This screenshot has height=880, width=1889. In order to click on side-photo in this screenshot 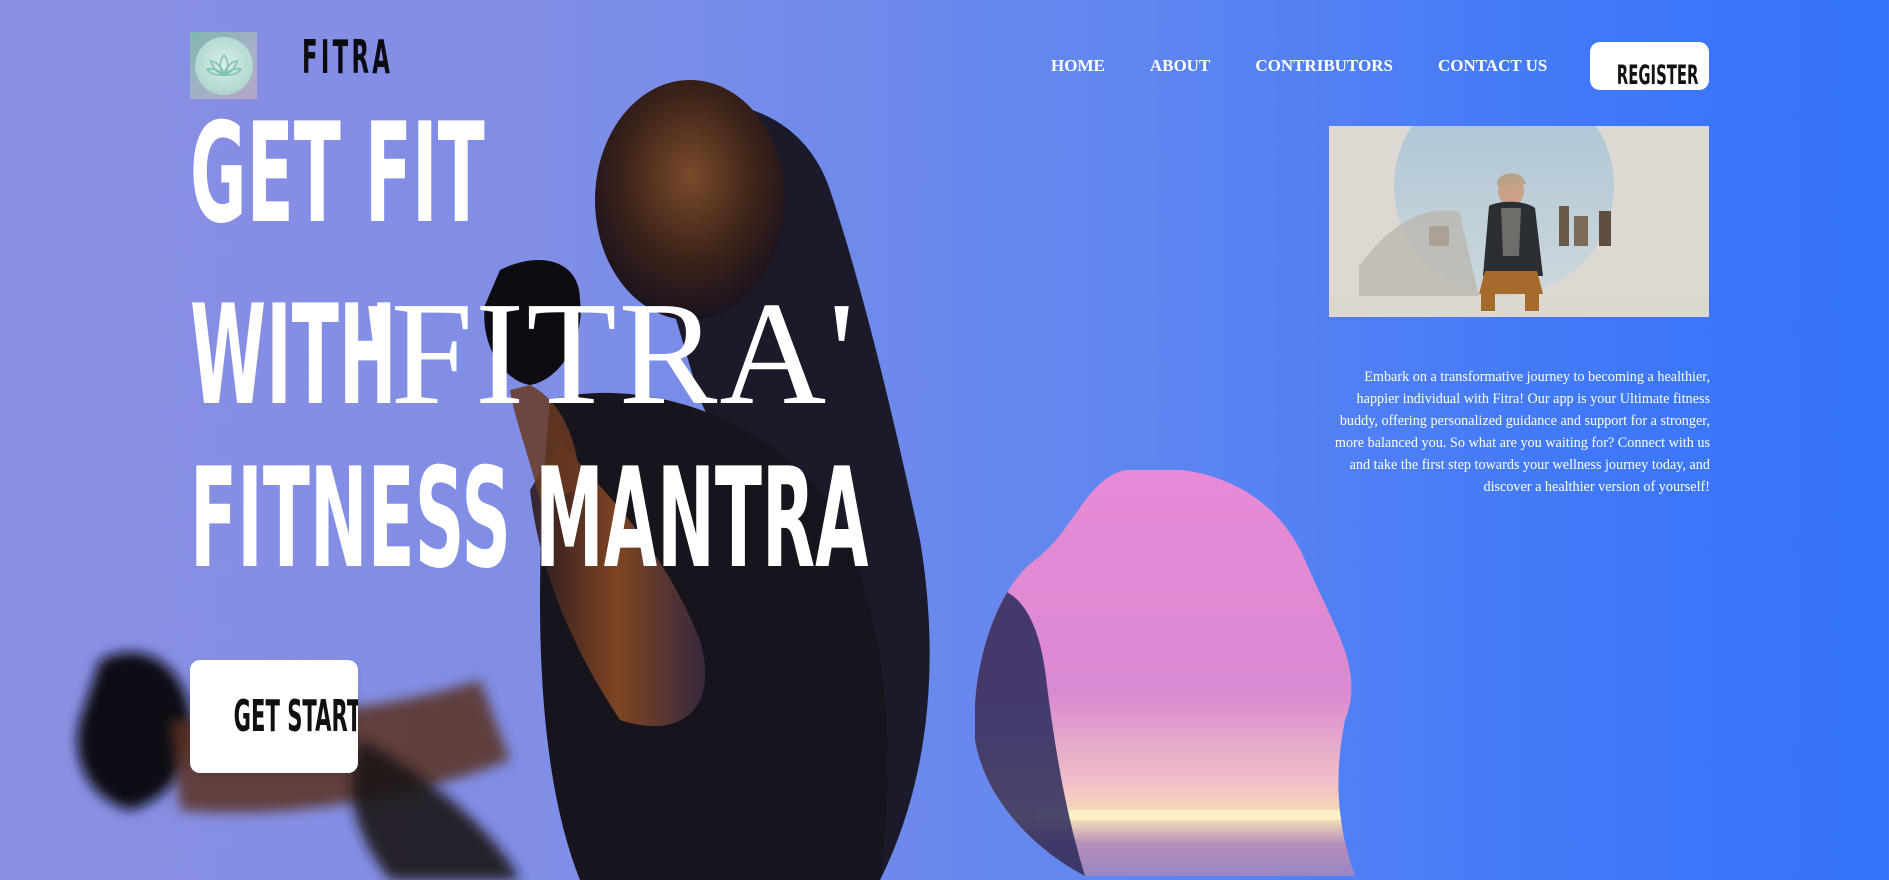, I will do `click(1519, 221)`.